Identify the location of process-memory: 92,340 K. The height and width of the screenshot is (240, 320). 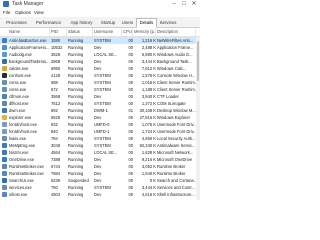
(147, 145).